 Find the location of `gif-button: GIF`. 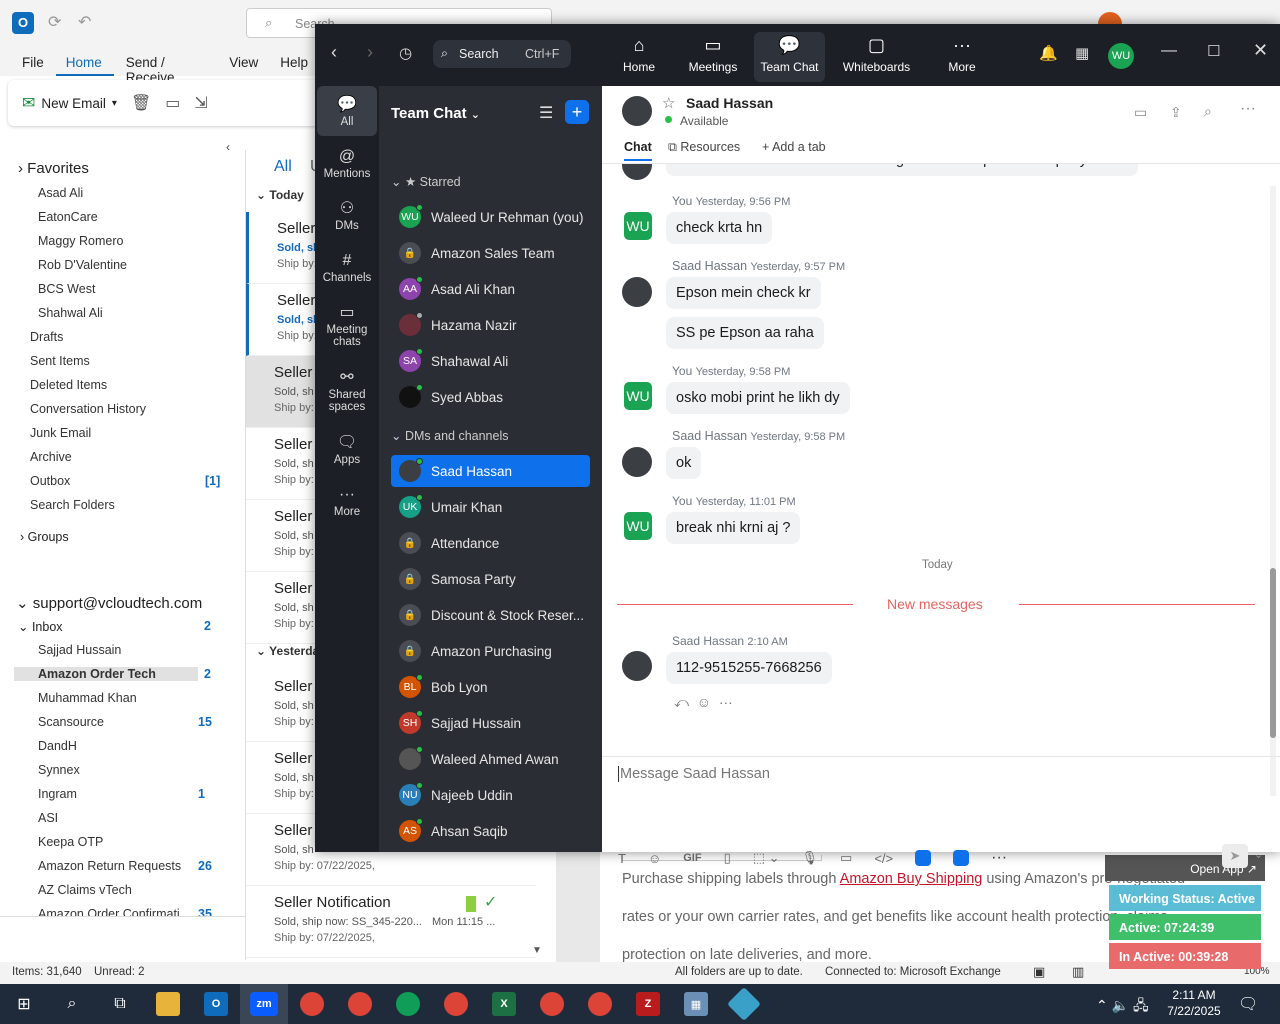

gif-button: GIF is located at coordinates (692, 858).